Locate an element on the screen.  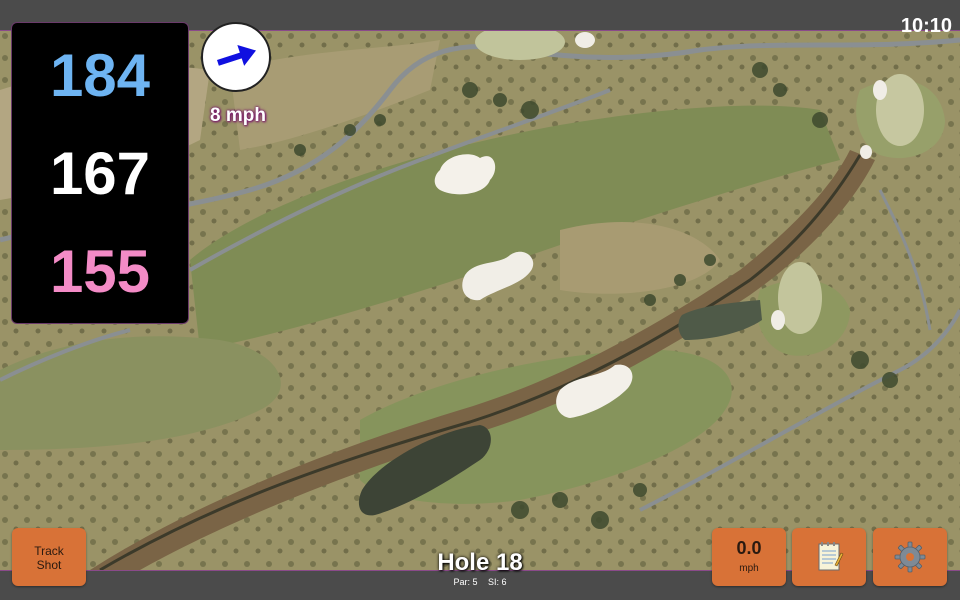
clock: 10:10 is located at coordinates (926, 26).